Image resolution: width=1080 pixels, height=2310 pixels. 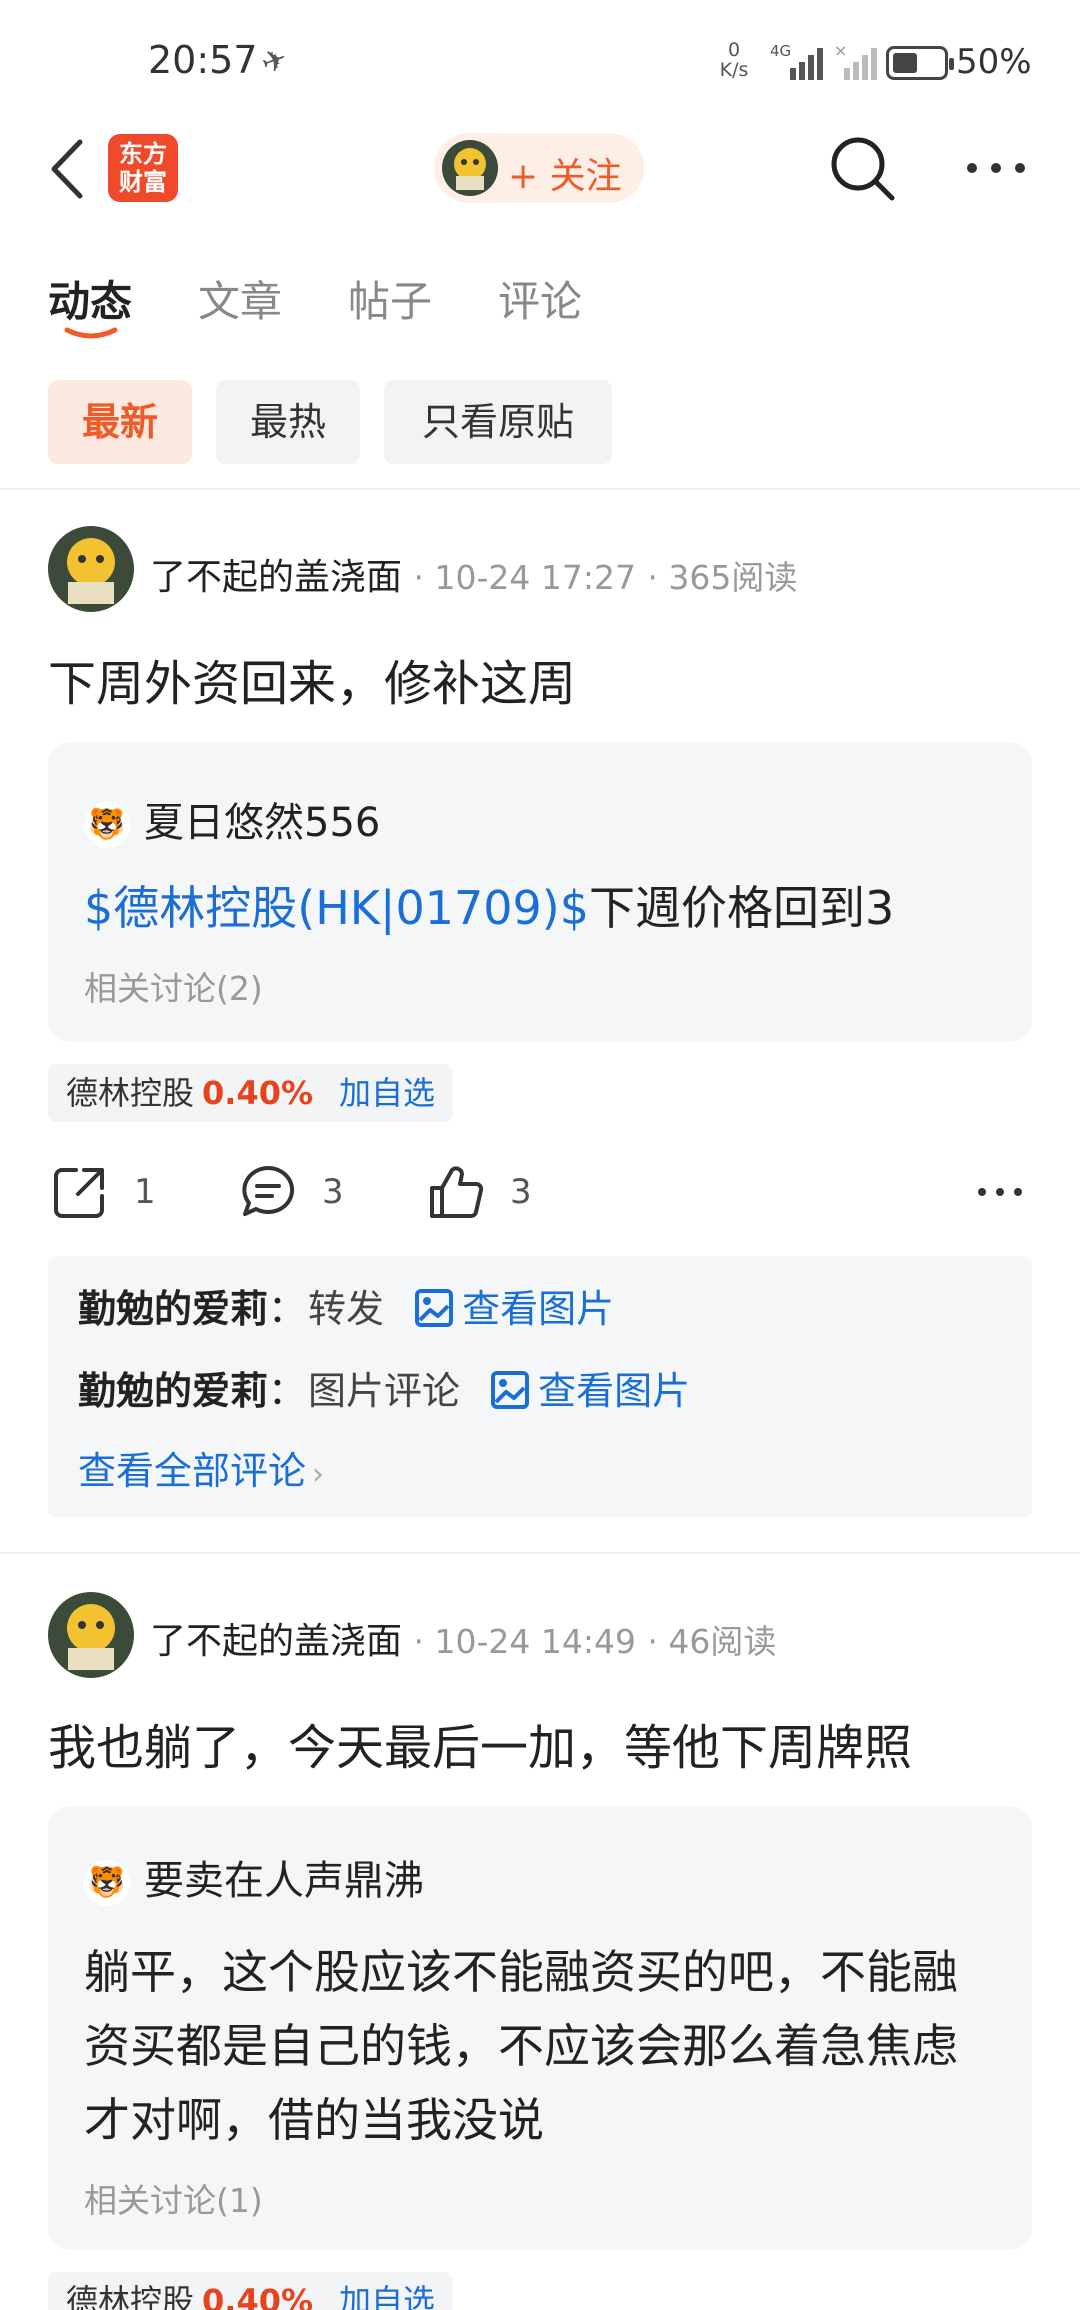 What do you see at coordinates (384, 1391) in the screenshot?
I see `comment-text: 图片评论` at bounding box center [384, 1391].